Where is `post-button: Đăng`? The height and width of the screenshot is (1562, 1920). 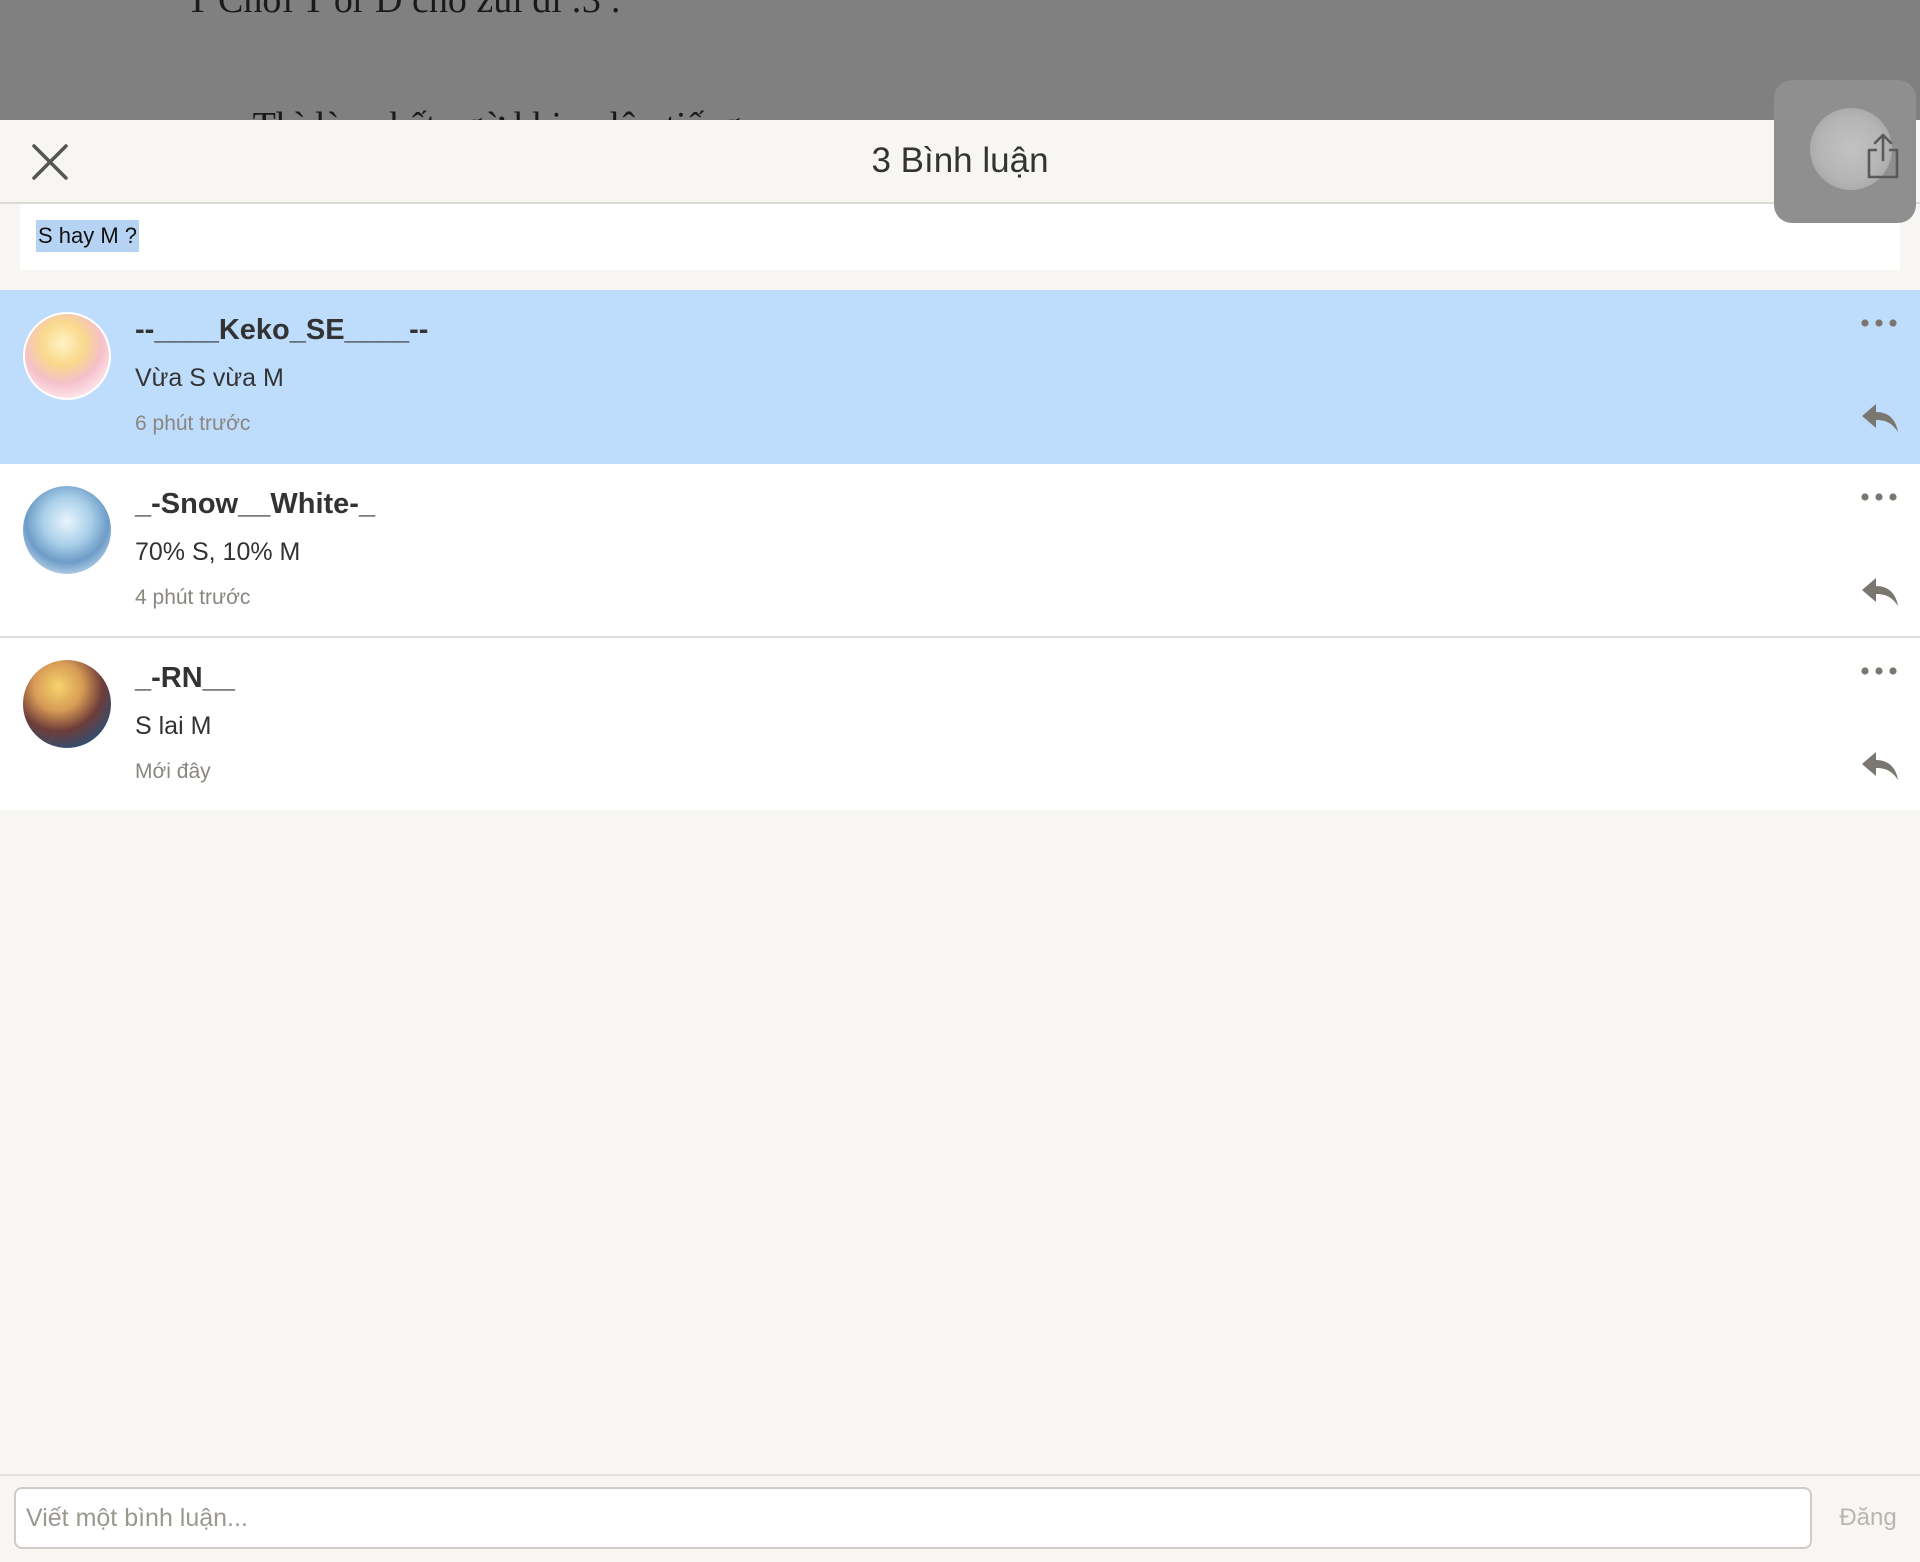 post-button: Đăng is located at coordinates (1868, 1518).